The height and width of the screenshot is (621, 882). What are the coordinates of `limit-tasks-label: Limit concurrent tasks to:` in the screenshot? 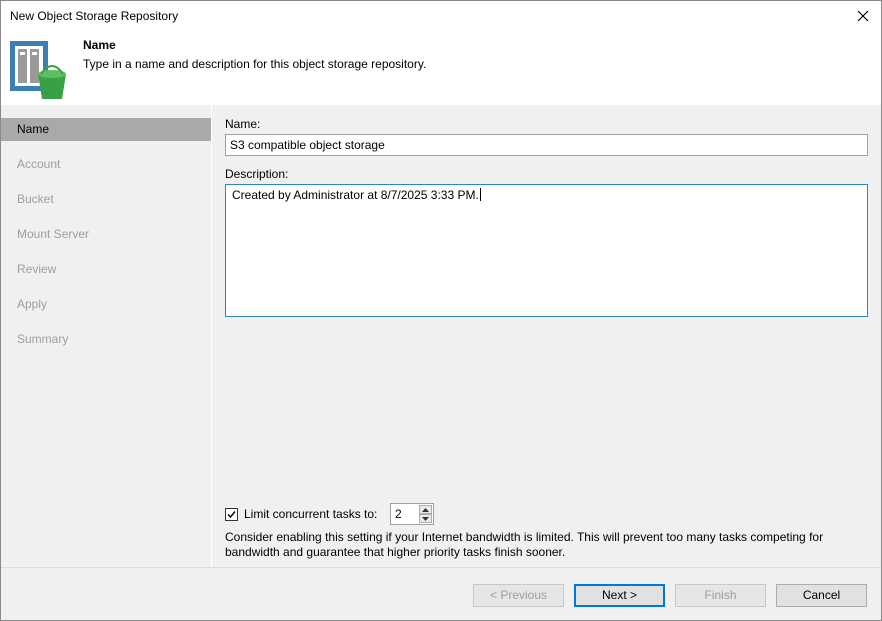 It's located at (310, 514).